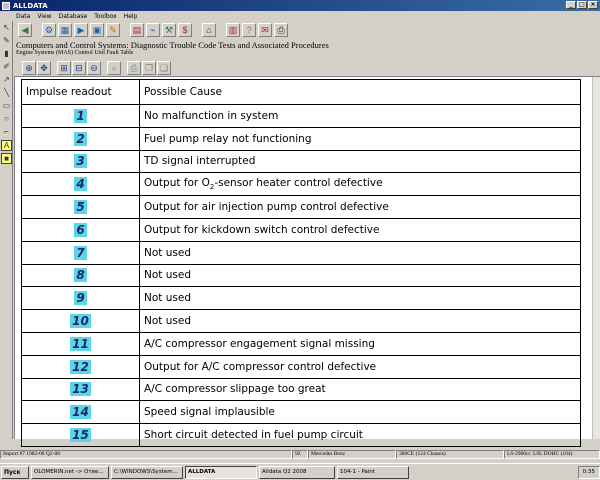  What do you see at coordinates (281, 30) in the screenshot?
I see `print-icon: ⎙` at bounding box center [281, 30].